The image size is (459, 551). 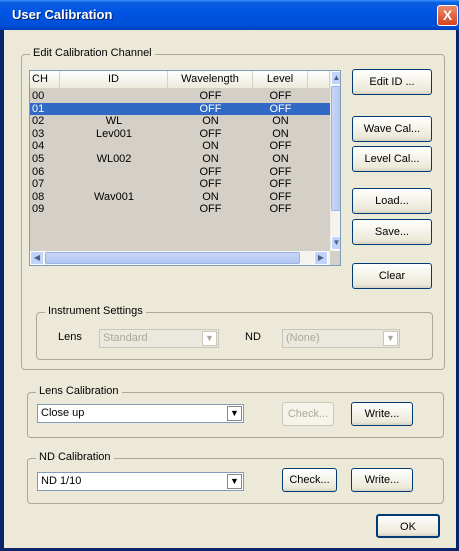 I want to click on edit-group-title: Edit Calibration Channel, so click(x=92, y=53).